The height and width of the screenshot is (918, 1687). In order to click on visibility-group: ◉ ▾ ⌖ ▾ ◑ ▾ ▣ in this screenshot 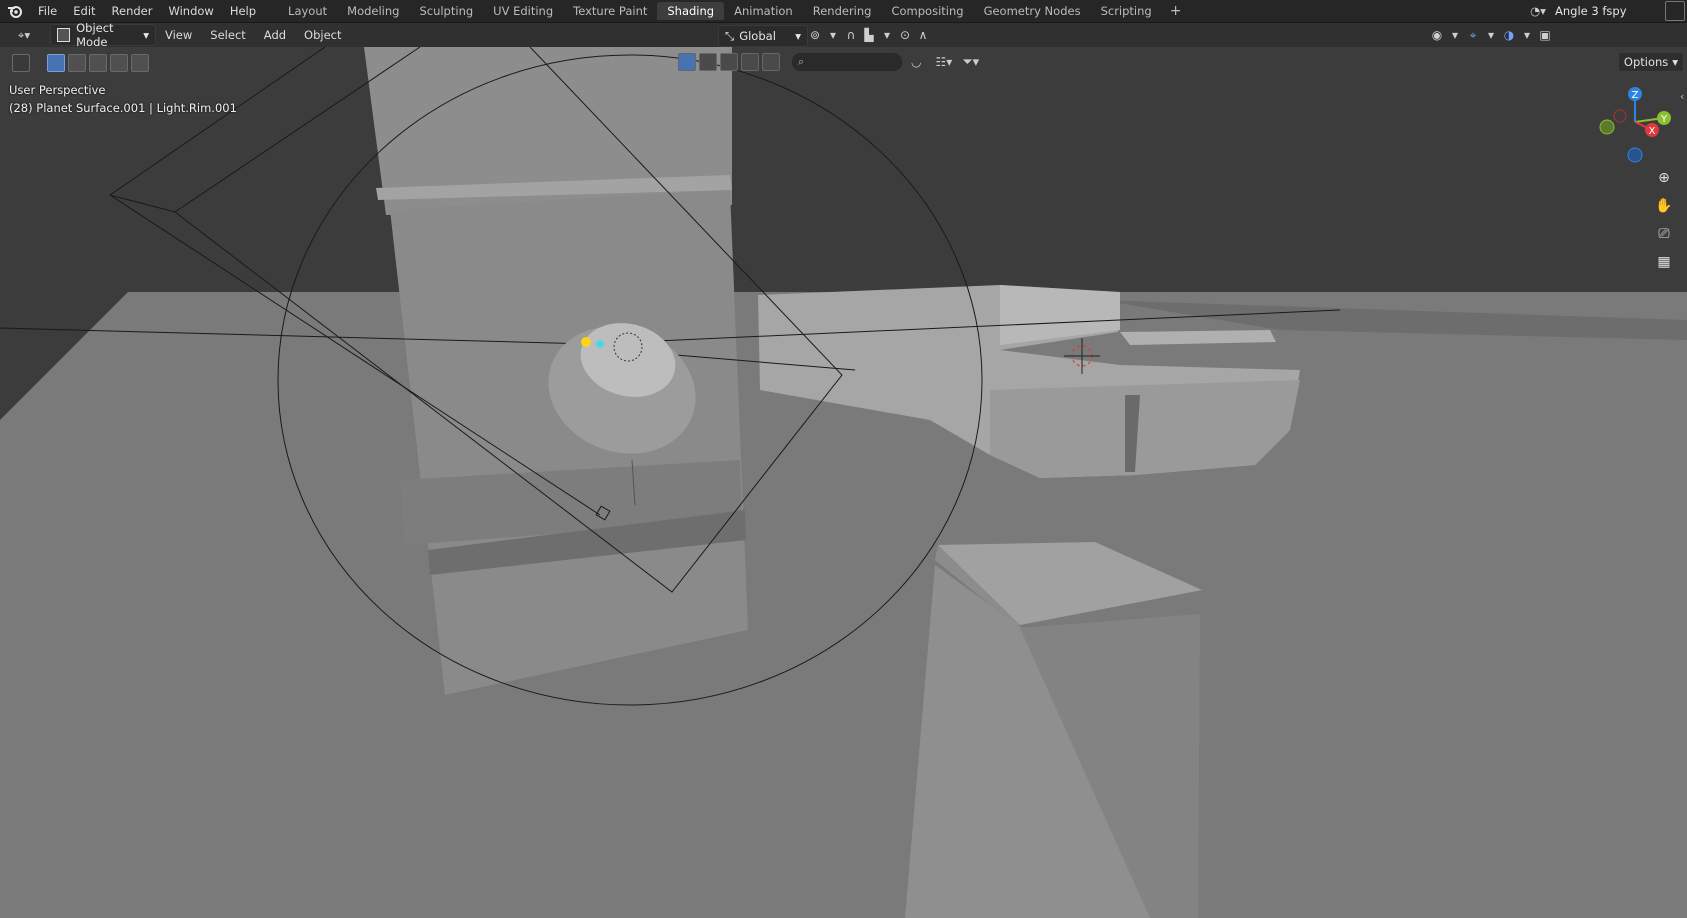, I will do `click(1491, 35)`.